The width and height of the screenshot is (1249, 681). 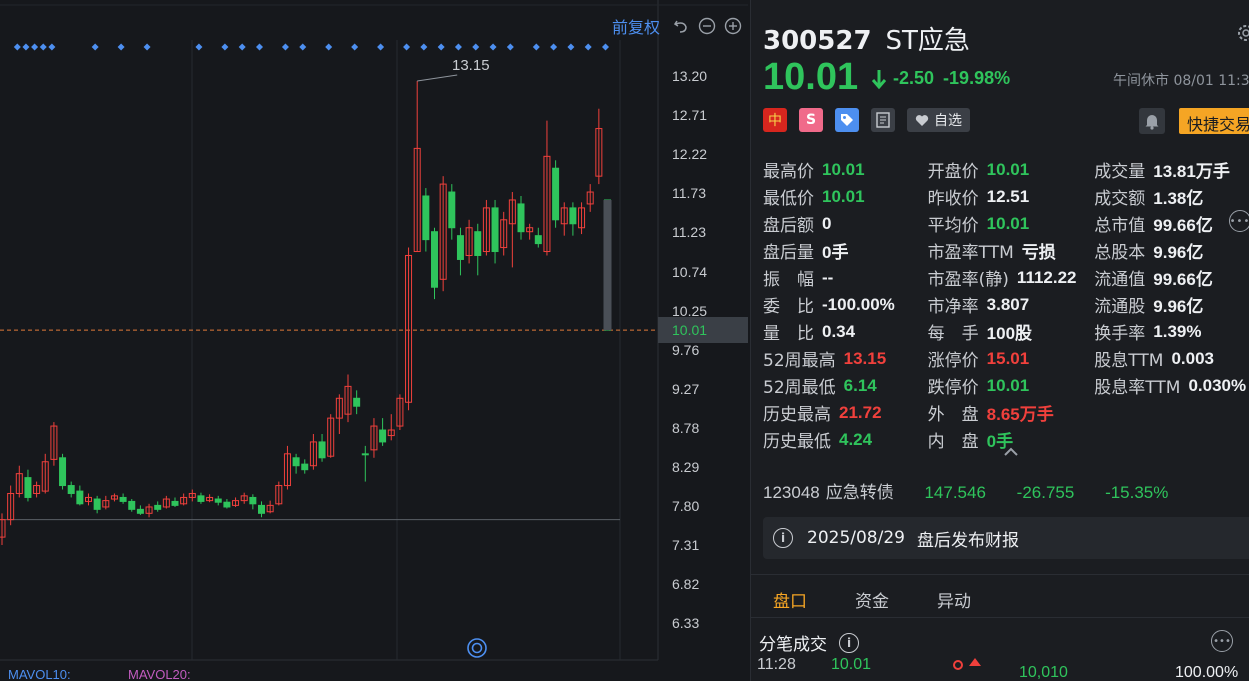 What do you see at coordinates (689, 193) in the screenshot?
I see `axis-tick-label: 11.73` at bounding box center [689, 193].